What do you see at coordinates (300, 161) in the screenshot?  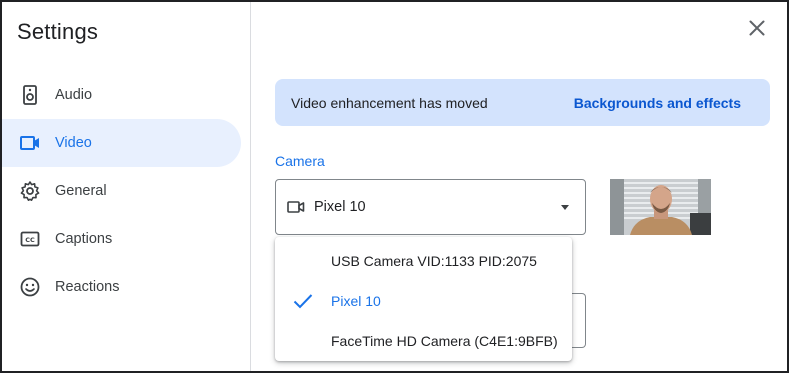 I see `camera-label: Camera` at bounding box center [300, 161].